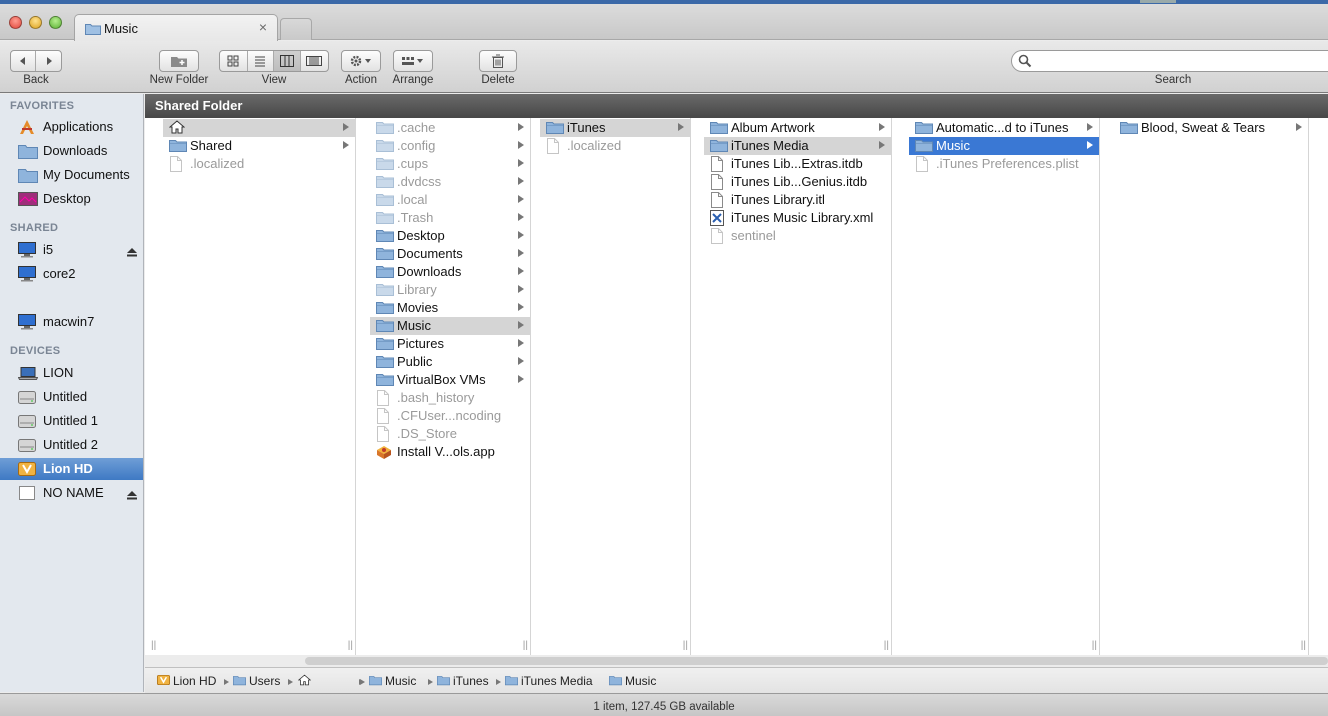  I want to click on document-icon, so click(176, 165).